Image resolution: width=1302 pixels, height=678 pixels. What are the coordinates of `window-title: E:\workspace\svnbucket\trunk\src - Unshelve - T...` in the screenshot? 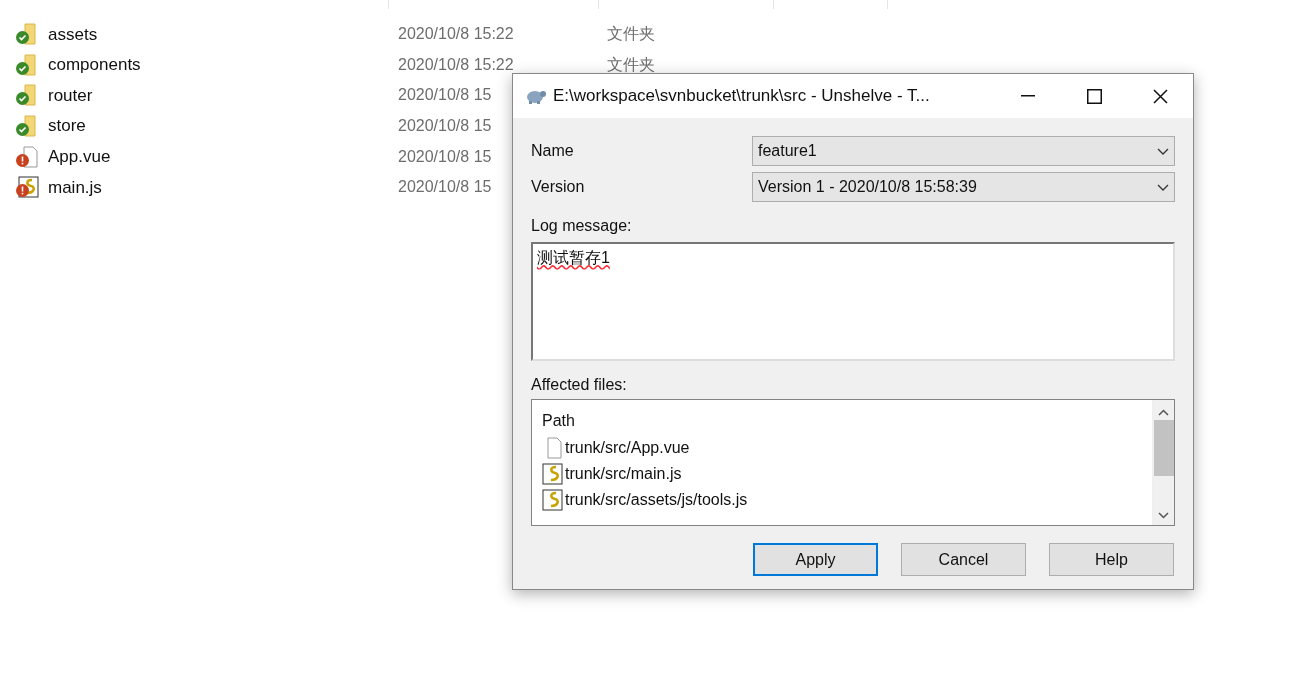 It's located at (741, 96).